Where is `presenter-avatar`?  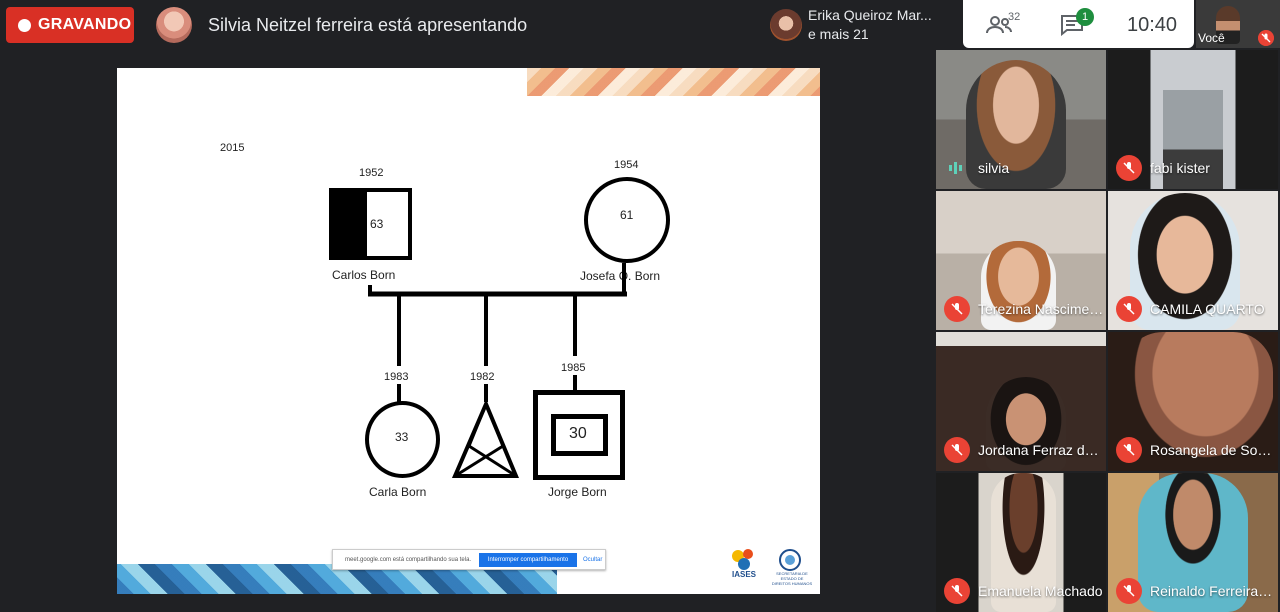 presenter-avatar is located at coordinates (174, 25).